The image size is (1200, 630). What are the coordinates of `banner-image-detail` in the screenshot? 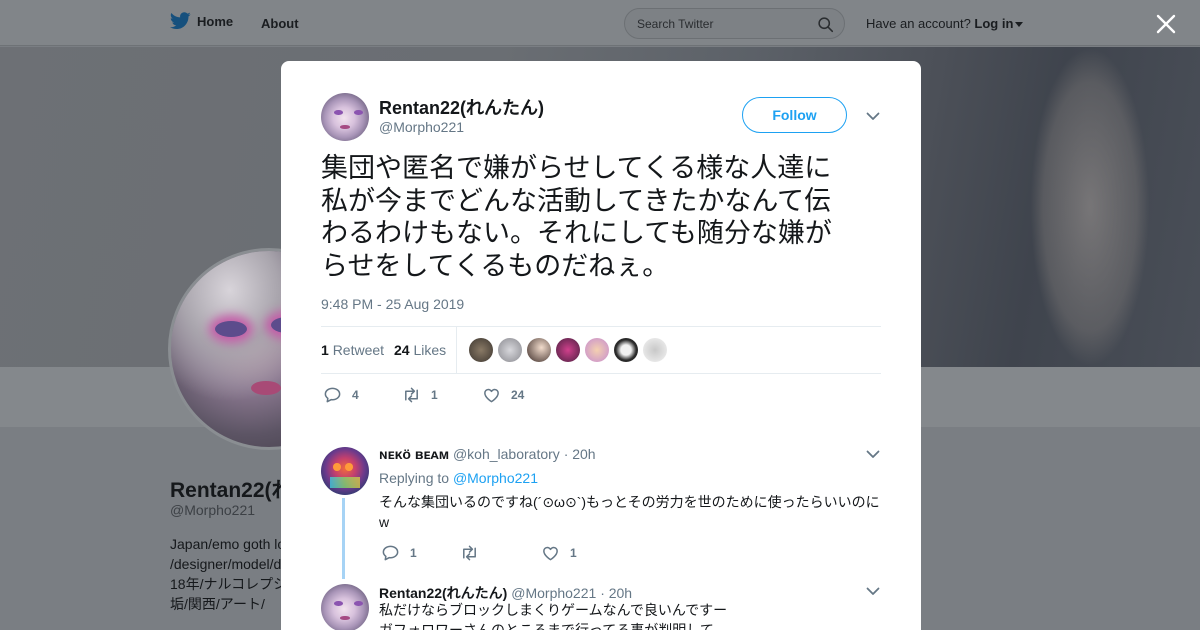 It's located at (1090, 207).